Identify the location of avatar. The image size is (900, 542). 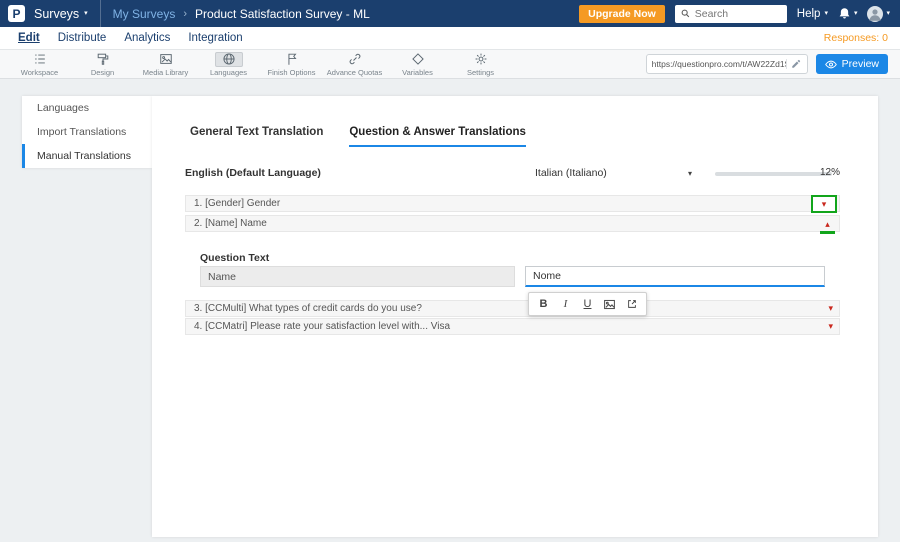
(875, 13).